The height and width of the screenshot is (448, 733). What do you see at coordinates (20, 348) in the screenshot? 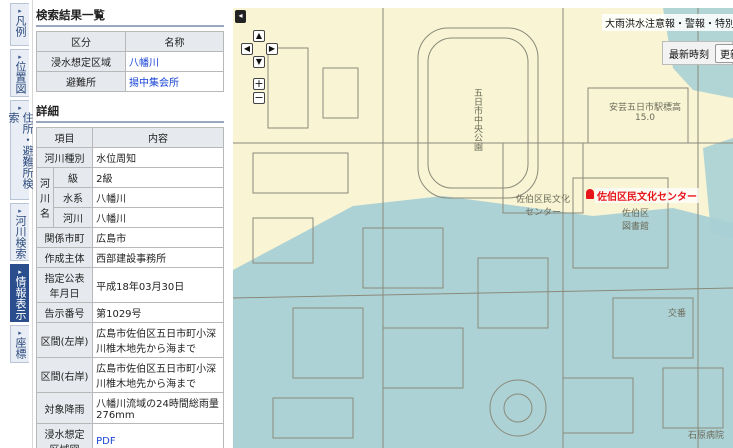
I see `tab-label: 座標` at bounding box center [20, 348].